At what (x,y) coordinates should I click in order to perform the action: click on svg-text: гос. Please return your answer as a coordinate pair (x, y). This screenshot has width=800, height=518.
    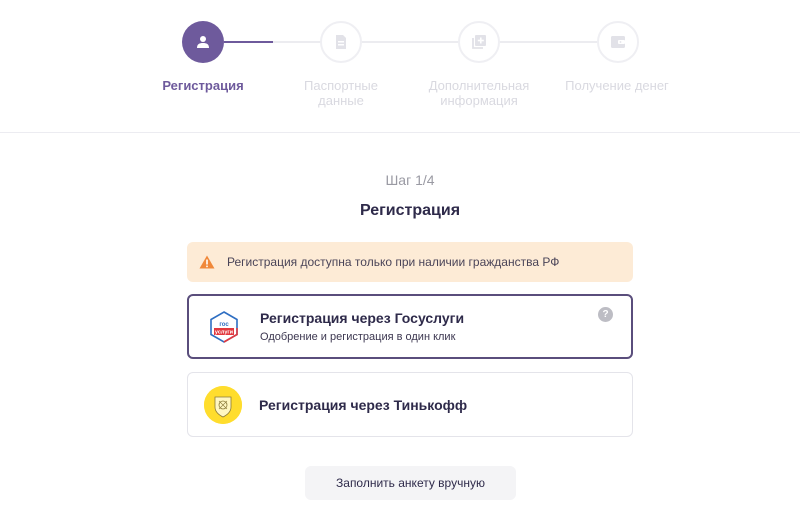
    Looking at the image, I should click on (224, 325).